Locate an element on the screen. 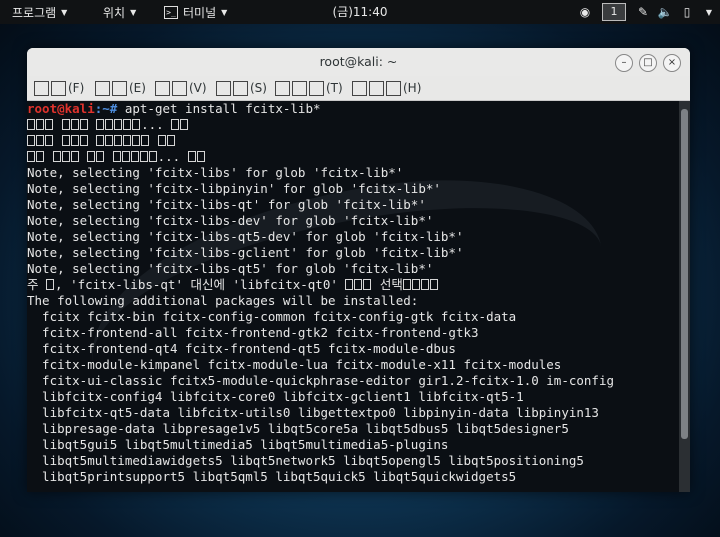 This screenshot has height=537, width=720. menu-search: (S) is located at coordinates (241, 88).